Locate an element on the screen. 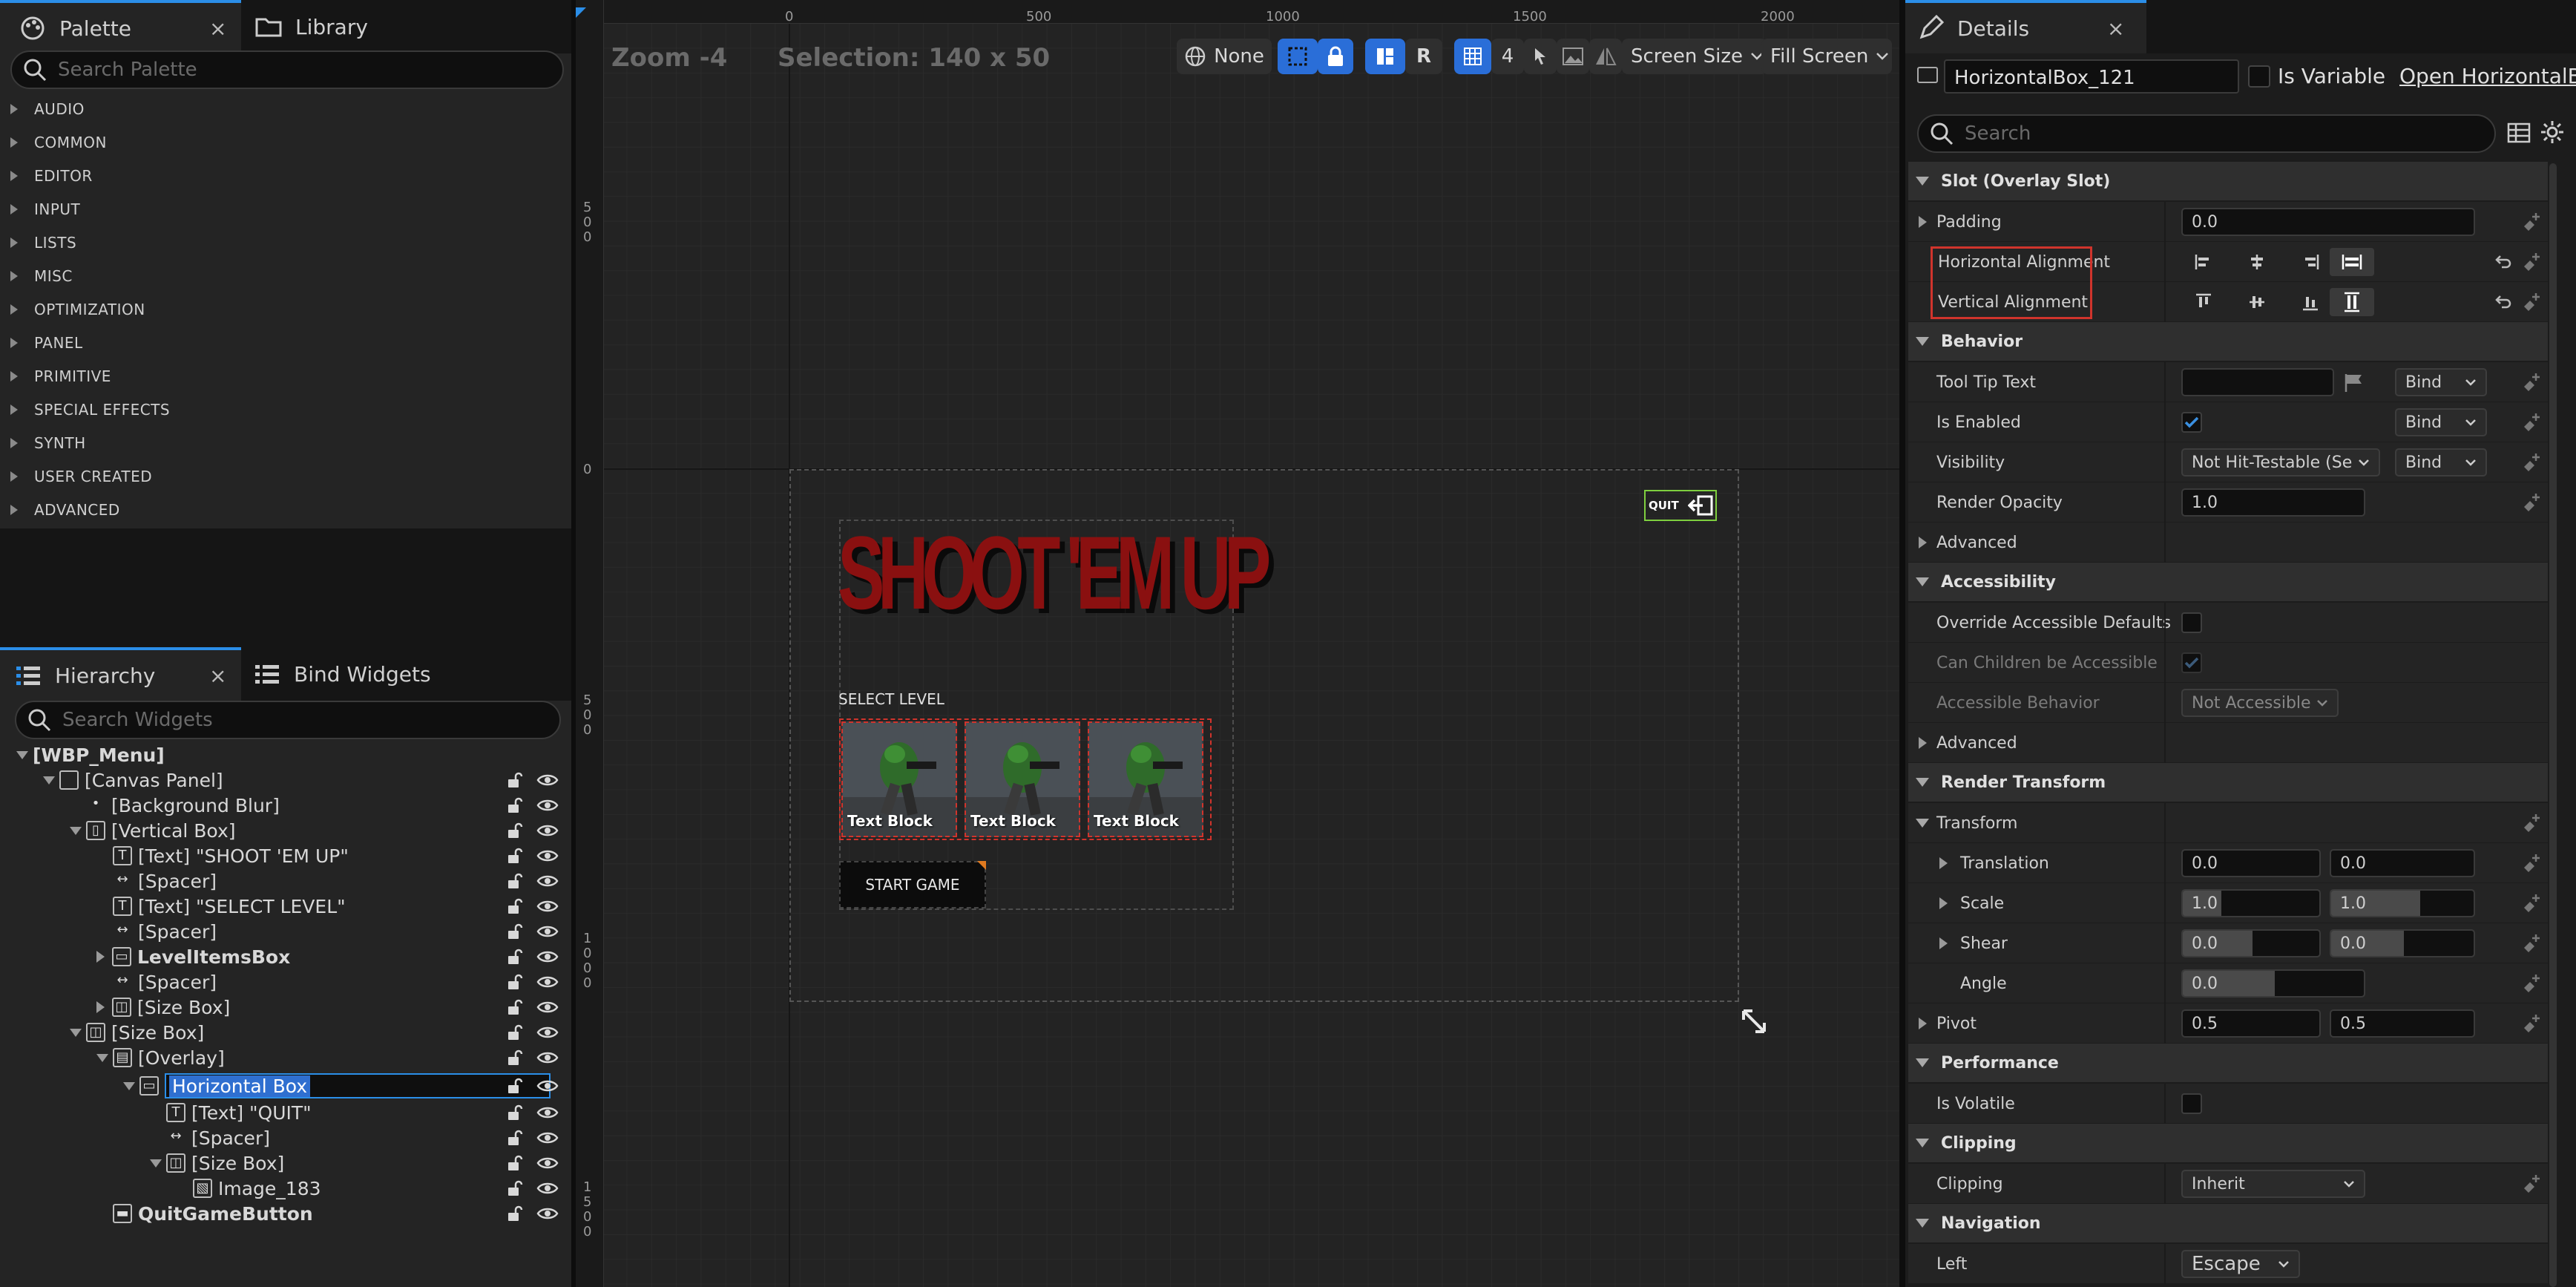  v-align-bottom-icon is located at coordinates (2310, 302).